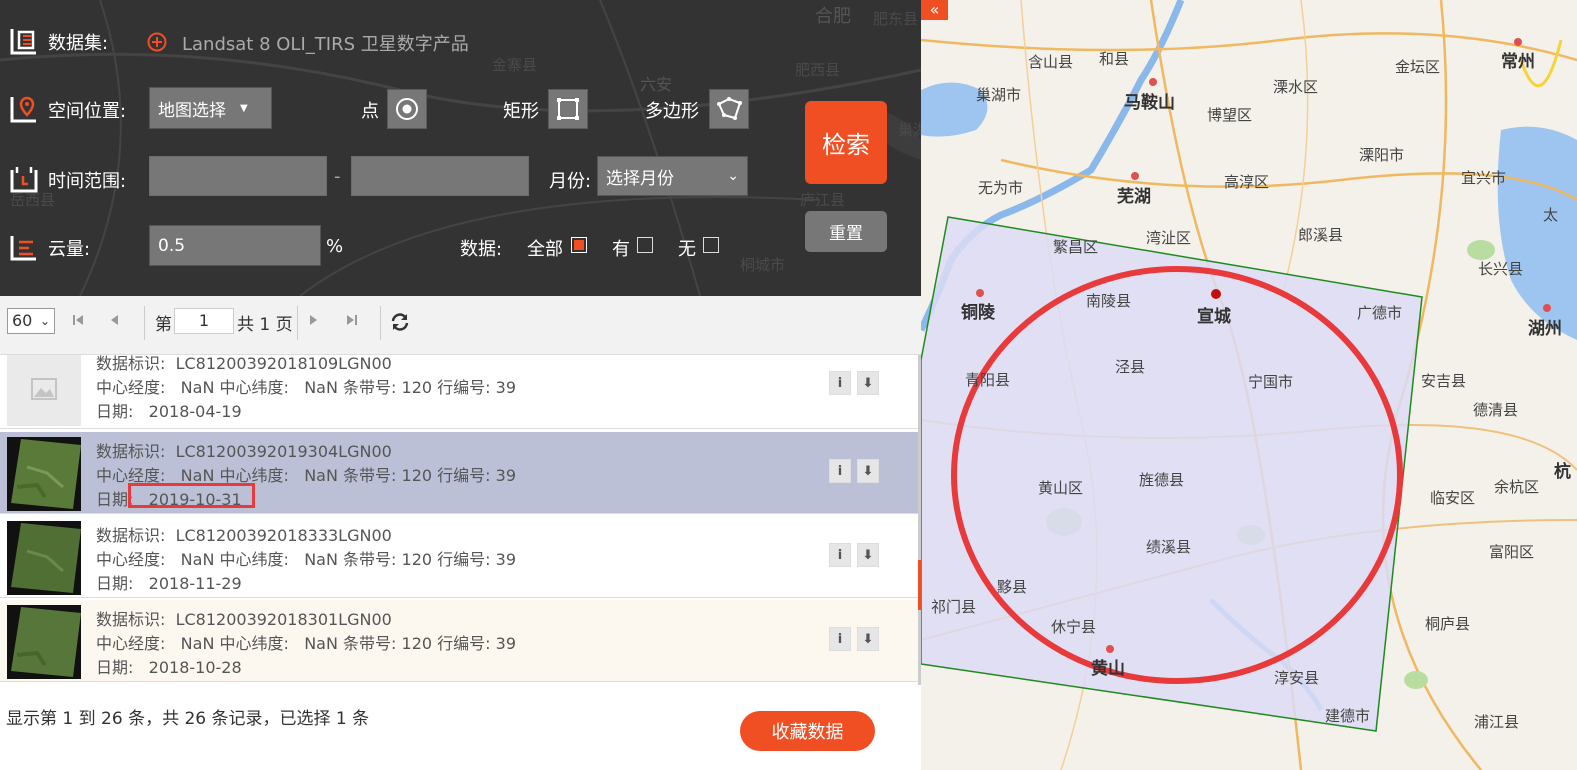 The width and height of the screenshot is (1577, 770). Describe the element at coordinates (1073, 627) in the screenshot. I see `map-label: 休宁县` at that location.